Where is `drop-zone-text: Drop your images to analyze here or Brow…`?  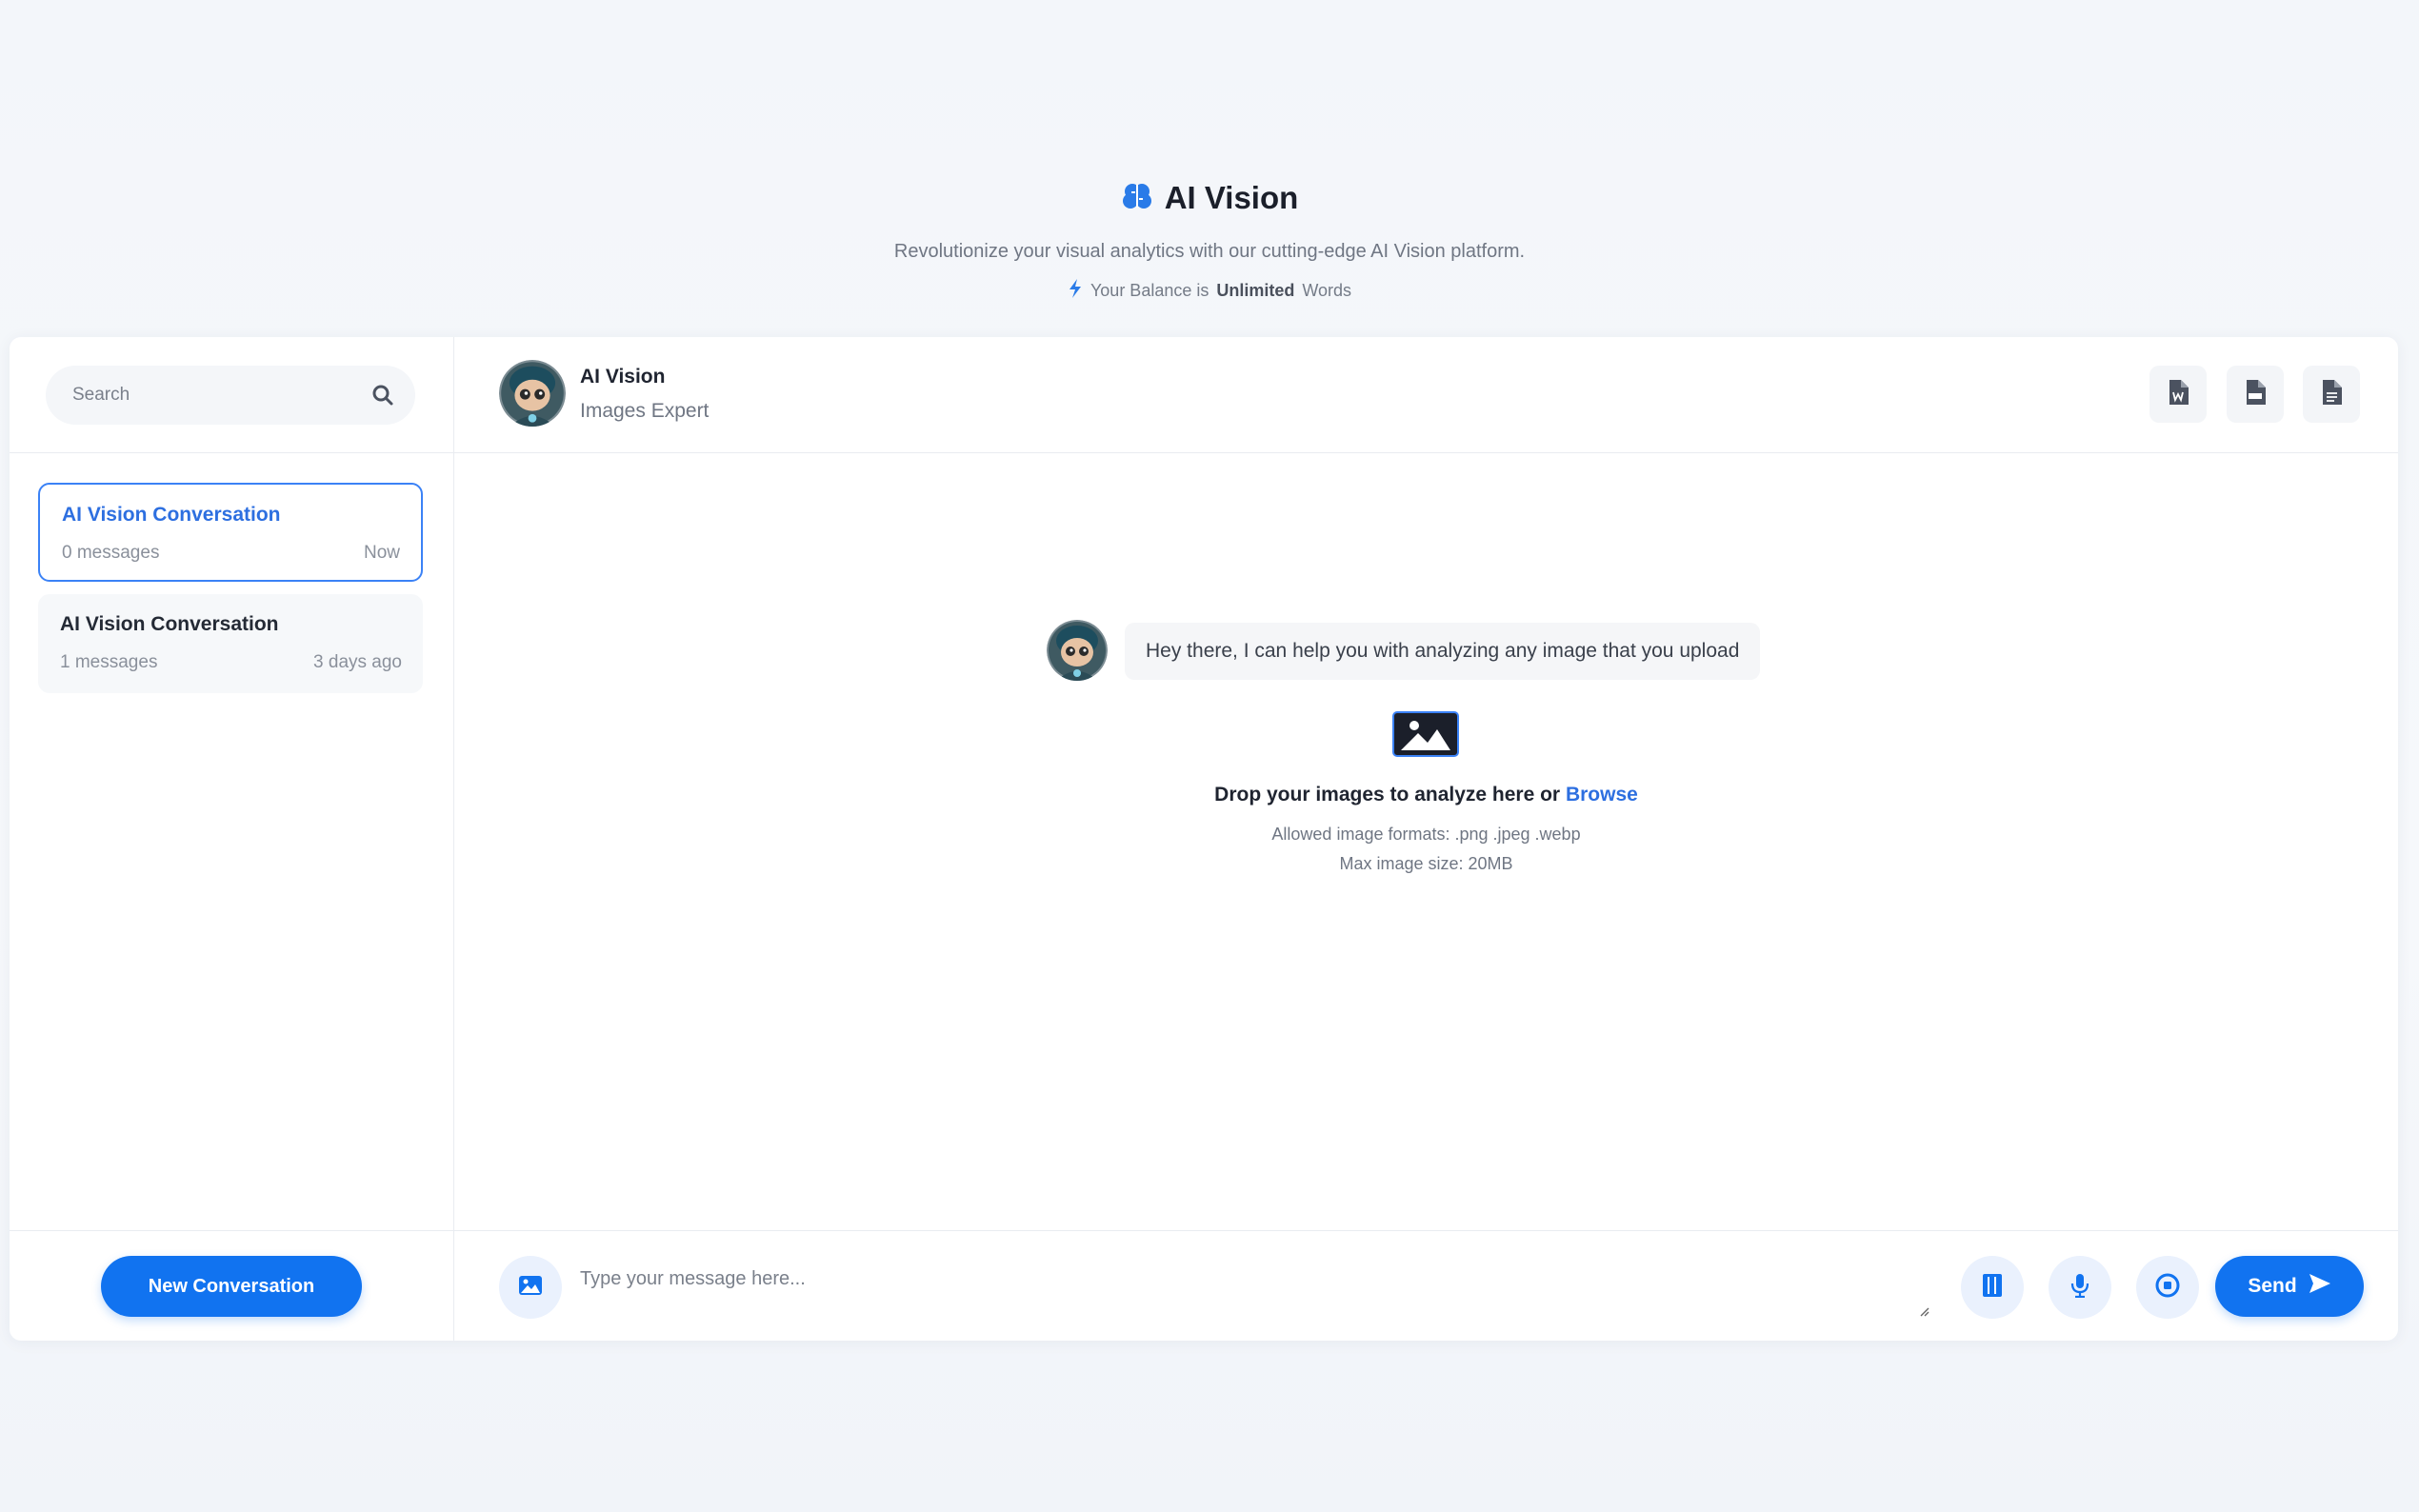 drop-zone-text: Drop your images to analyze here or Brow… is located at coordinates (1426, 795).